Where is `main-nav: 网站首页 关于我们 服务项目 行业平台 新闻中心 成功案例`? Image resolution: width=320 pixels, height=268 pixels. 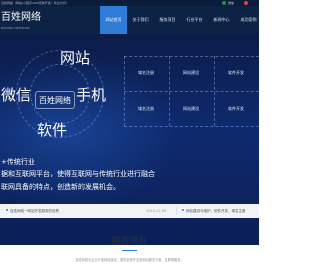
main-nav: 网站首页 关于我们 服务项目 行业平台 新闻中心 成功案例 is located at coordinates (179, 20).